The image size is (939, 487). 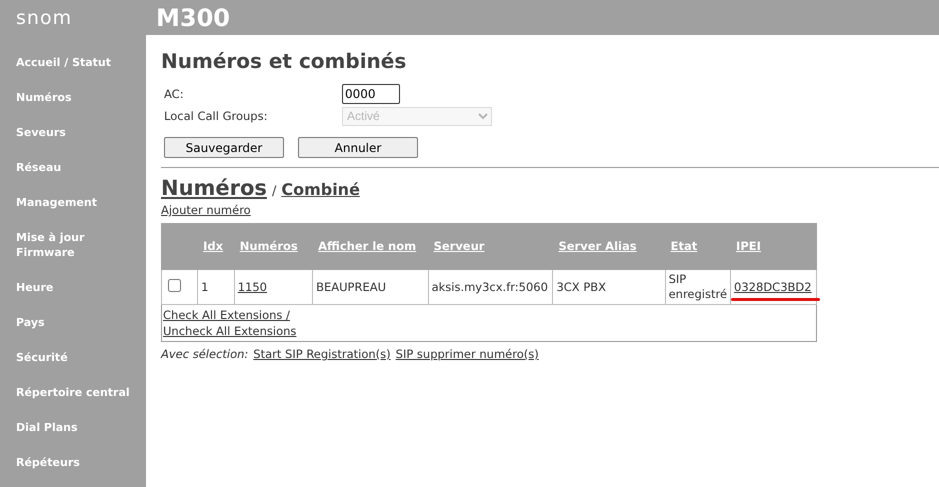 What do you see at coordinates (79, 97) in the screenshot?
I see `sidebar-item: Numéros` at bounding box center [79, 97].